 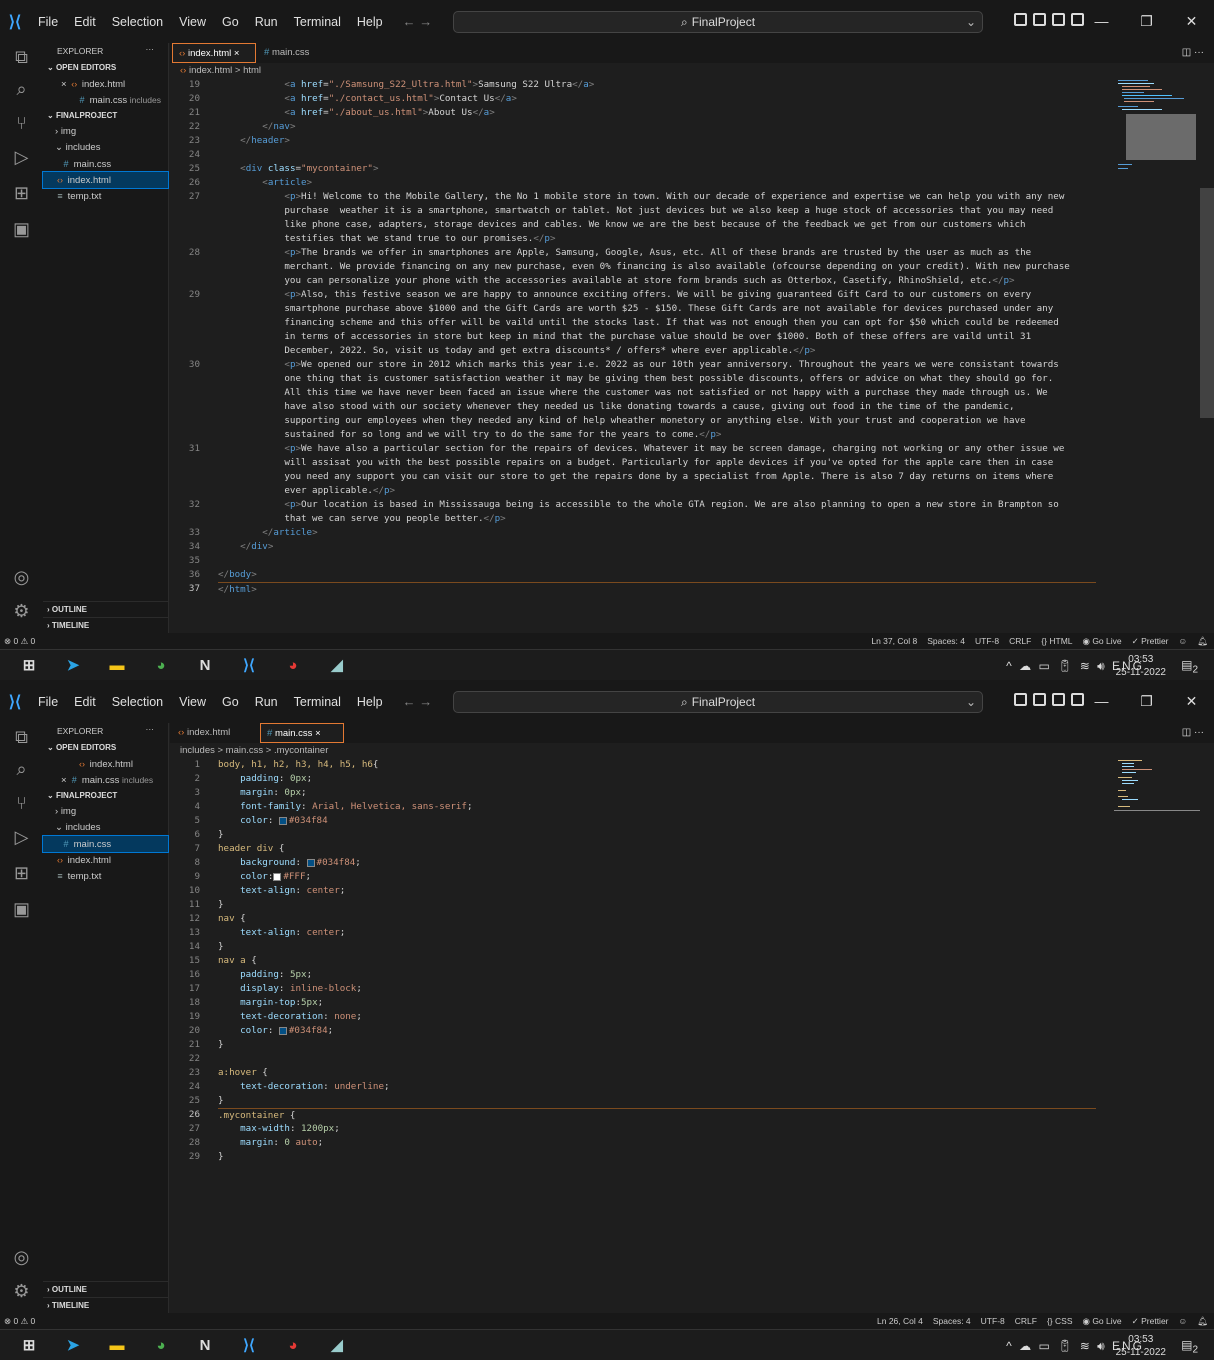 What do you see at coordinates (1039, 699) in the screenshot?
I see `toggle-panel-icon` at bounding box center [1039, 699].